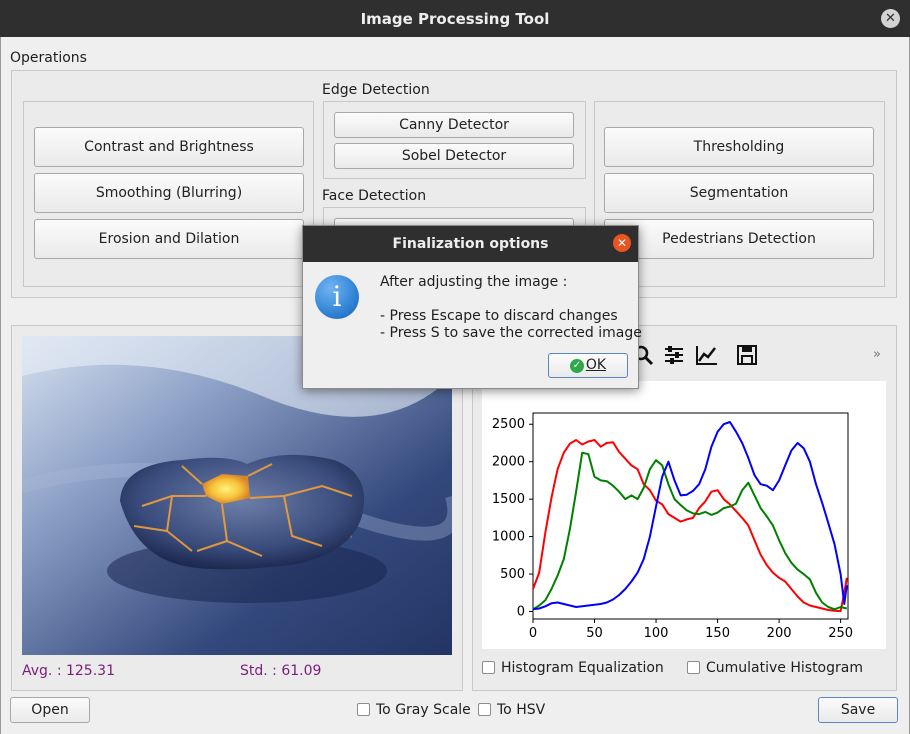 The image size is (910, 734). What do you see at coordinates (739, 147) in the screenshot?
I see `thresholding-button: Thresholding` at bounding box center [739, 147].